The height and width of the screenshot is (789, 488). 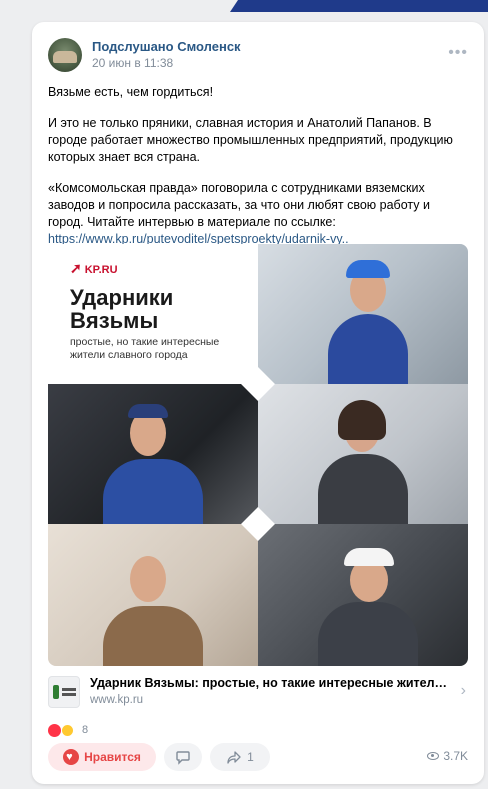 I want to click on share-icon, so click(x=234, y=757).